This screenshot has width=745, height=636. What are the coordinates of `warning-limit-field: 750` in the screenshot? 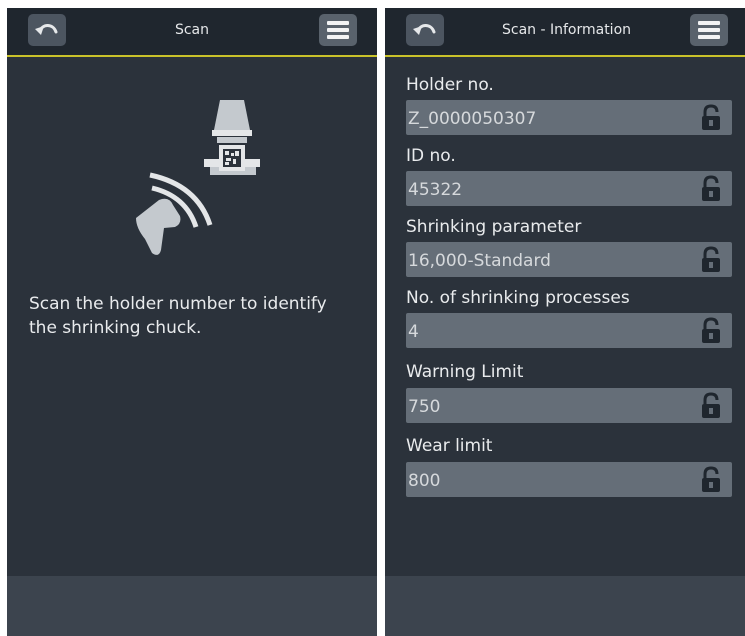 It's located at (569, 405).